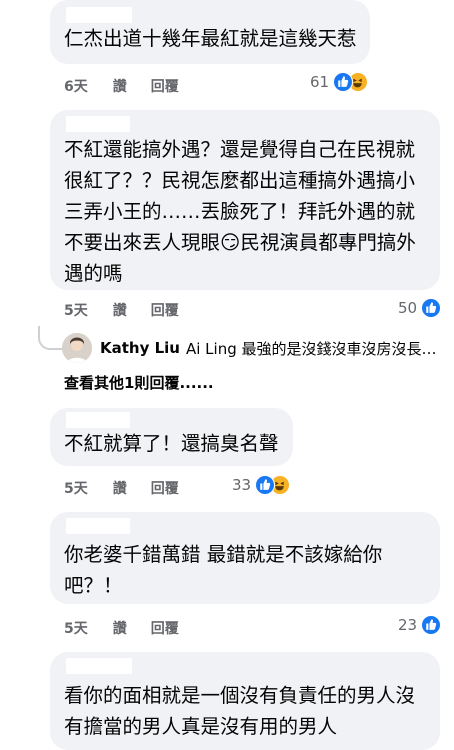 Image resolution: width=454 pixels, height=750 pixels. I want to click on avatar, so click(77, 348).